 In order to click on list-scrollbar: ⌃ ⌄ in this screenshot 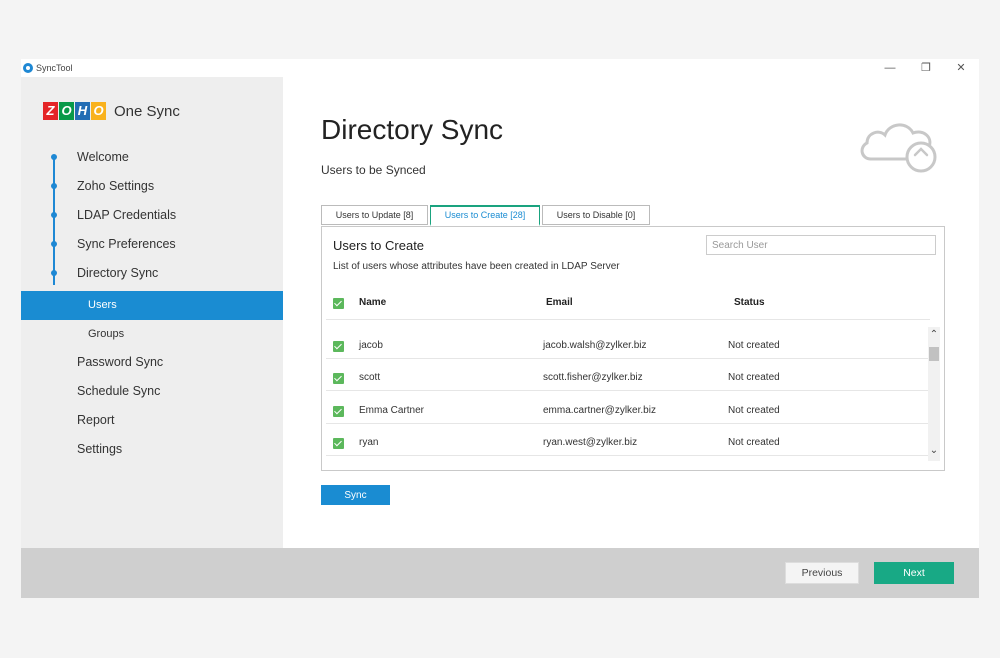, I will do `click(934, 394)`.